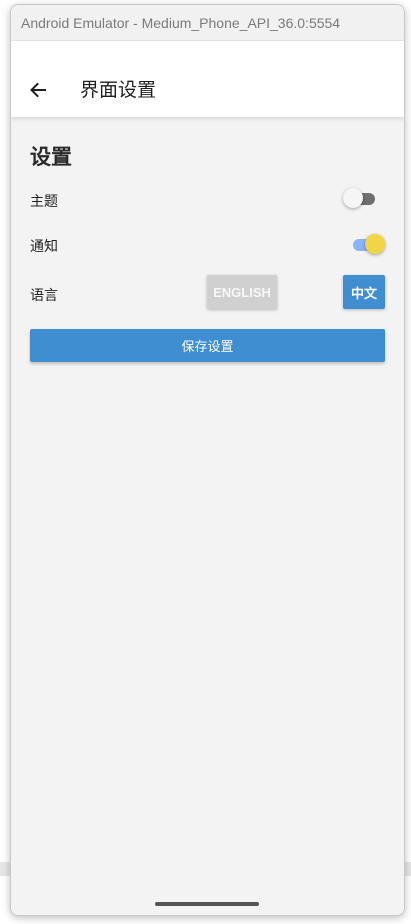 Image resolution: width=411 pixels, height=924 pixels. What do you see at coordinates (207, 904) in the screenshot?
I see `gesture-nav-bar` at bounding box center [207, 904].